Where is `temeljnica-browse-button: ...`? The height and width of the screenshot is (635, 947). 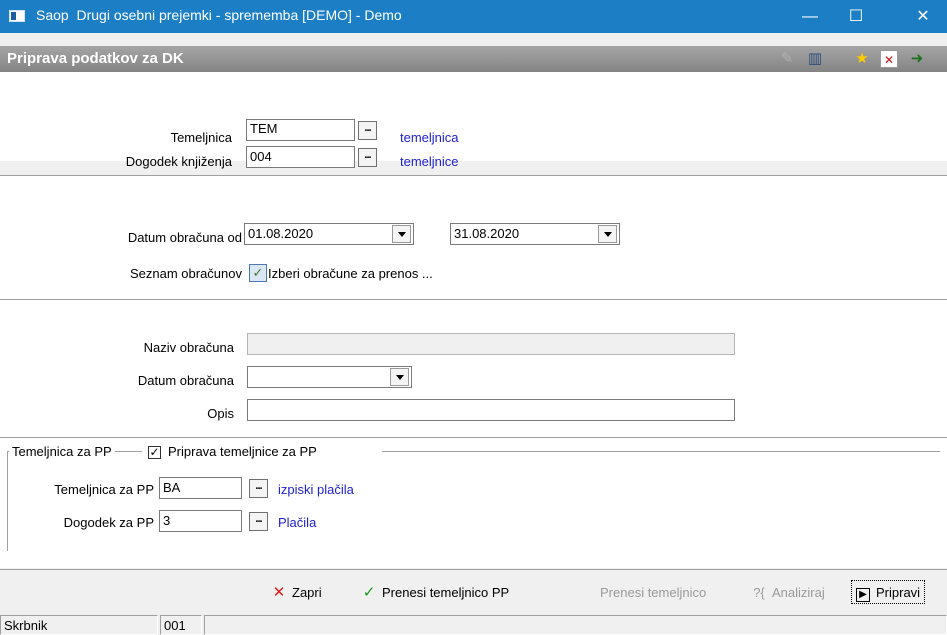 temeljnica-browse-button: ... is located at coordinates (367, 130).